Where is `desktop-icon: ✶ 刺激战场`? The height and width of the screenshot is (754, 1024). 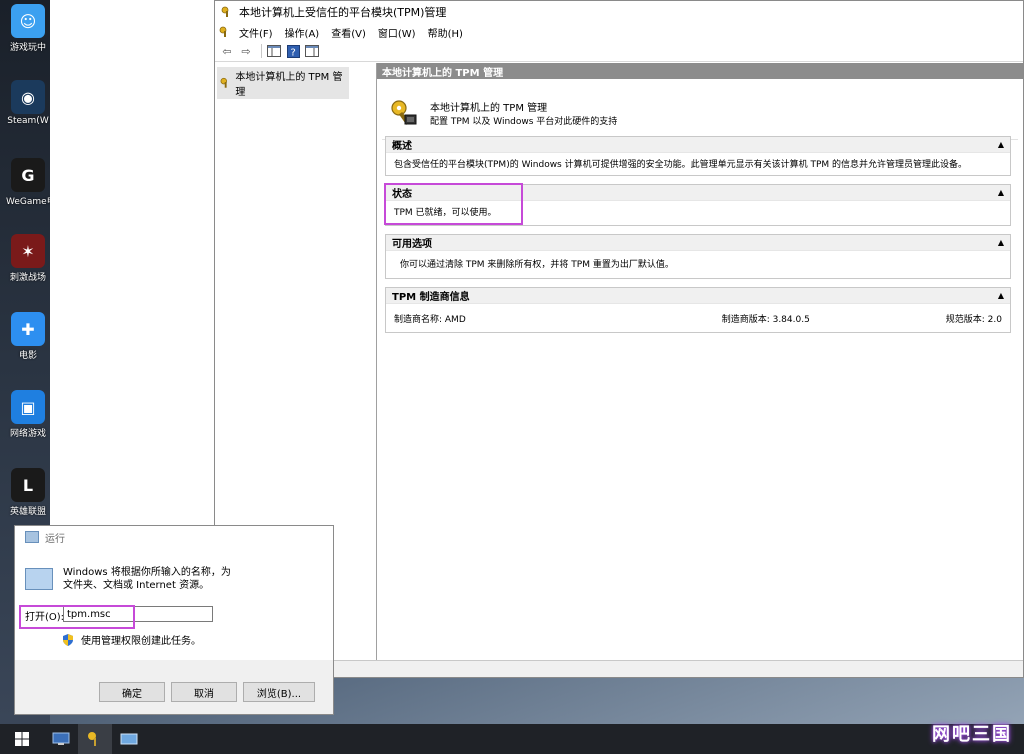 desktop-icon: ✶ 刺激战场 is located at coordinates (28, 258).